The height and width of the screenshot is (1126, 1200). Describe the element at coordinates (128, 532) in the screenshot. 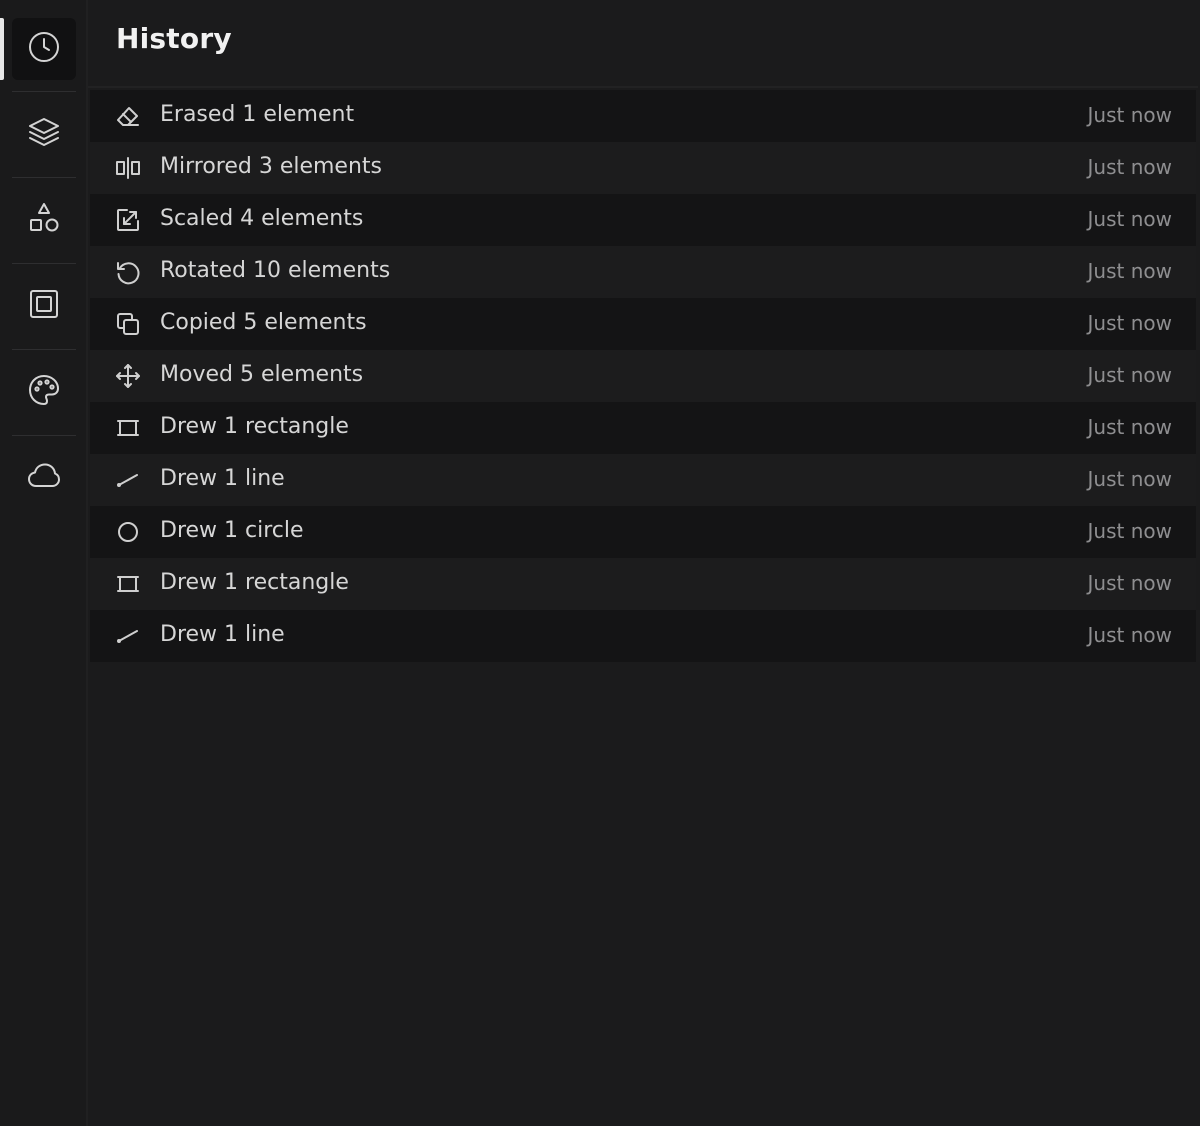

I see `circle-icon` at that location.